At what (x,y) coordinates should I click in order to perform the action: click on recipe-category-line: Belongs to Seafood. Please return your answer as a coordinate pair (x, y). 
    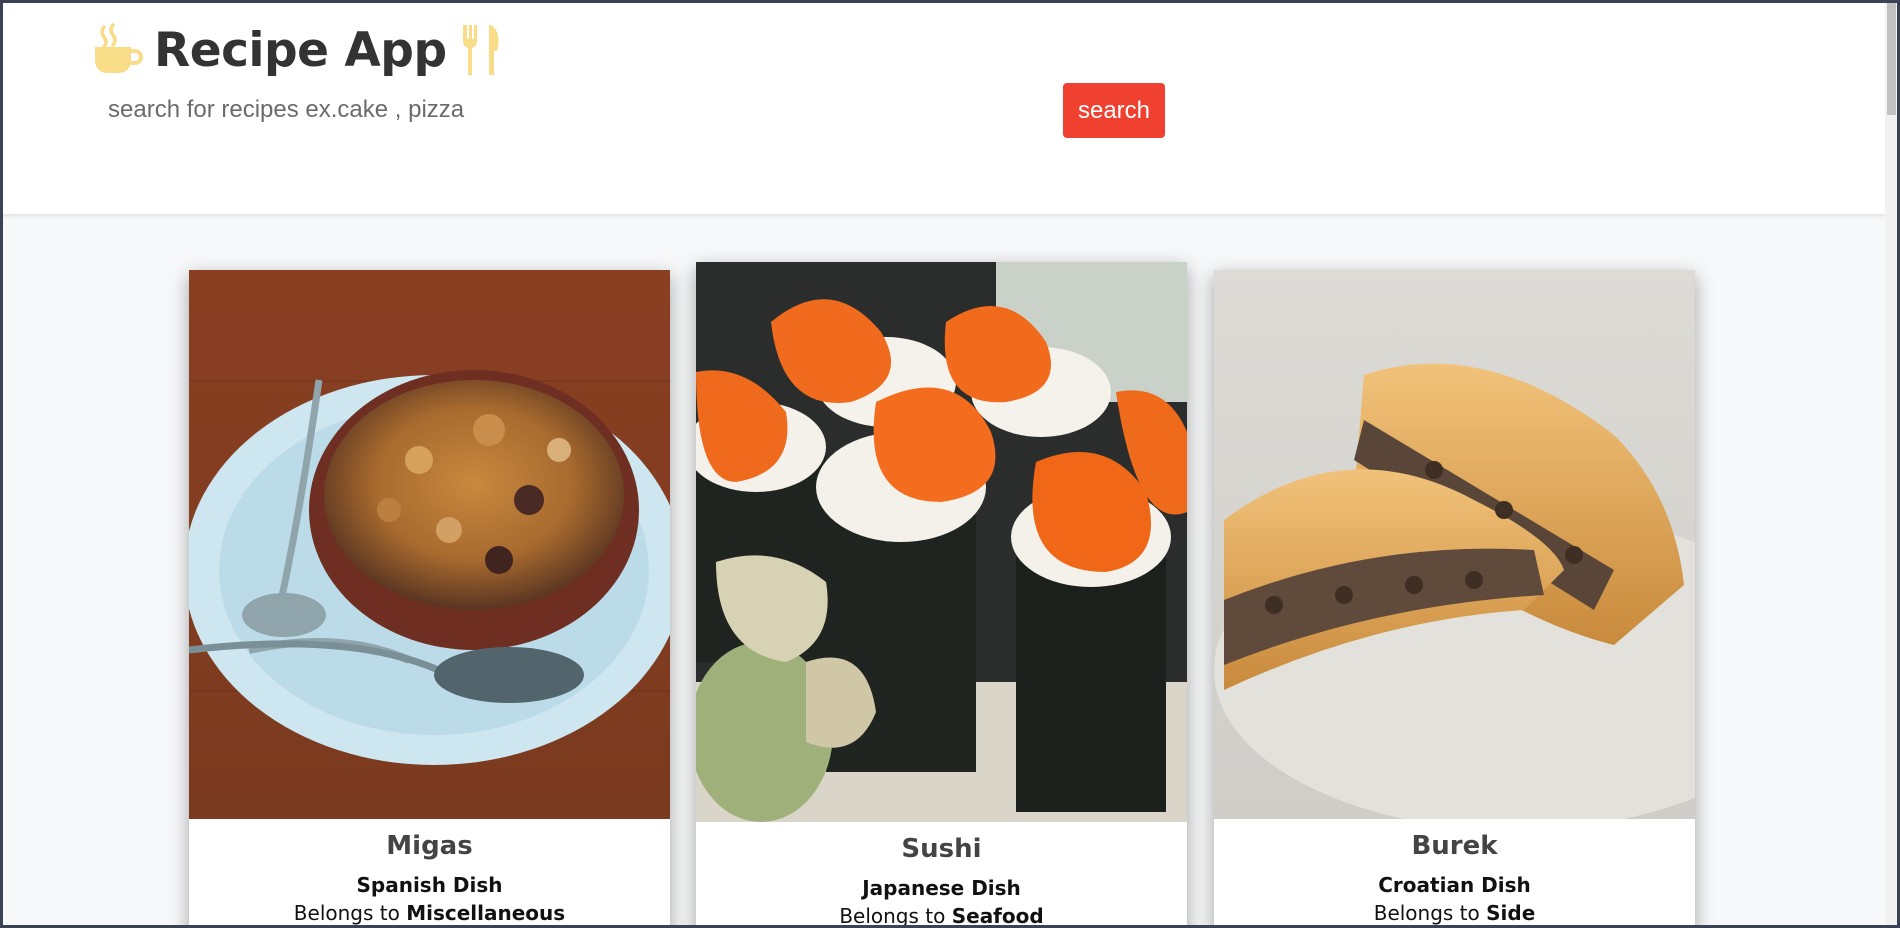
    Looking at the image, I should click on (941, 916).